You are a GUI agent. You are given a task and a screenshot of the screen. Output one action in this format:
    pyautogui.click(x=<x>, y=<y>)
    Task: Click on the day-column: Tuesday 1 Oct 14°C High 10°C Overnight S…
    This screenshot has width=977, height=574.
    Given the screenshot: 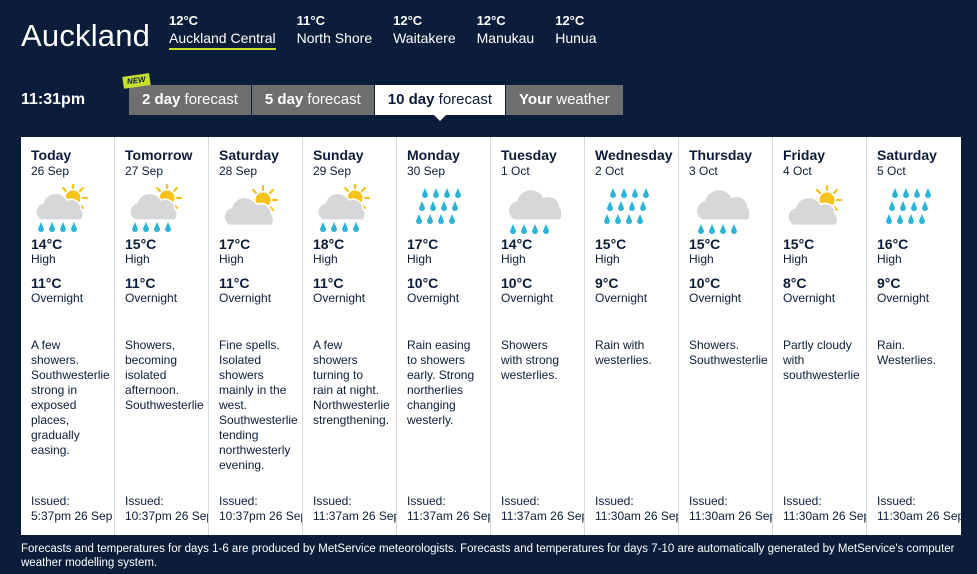 What is the action you would take?
    pyautogui.click(x=538, y=336)
    